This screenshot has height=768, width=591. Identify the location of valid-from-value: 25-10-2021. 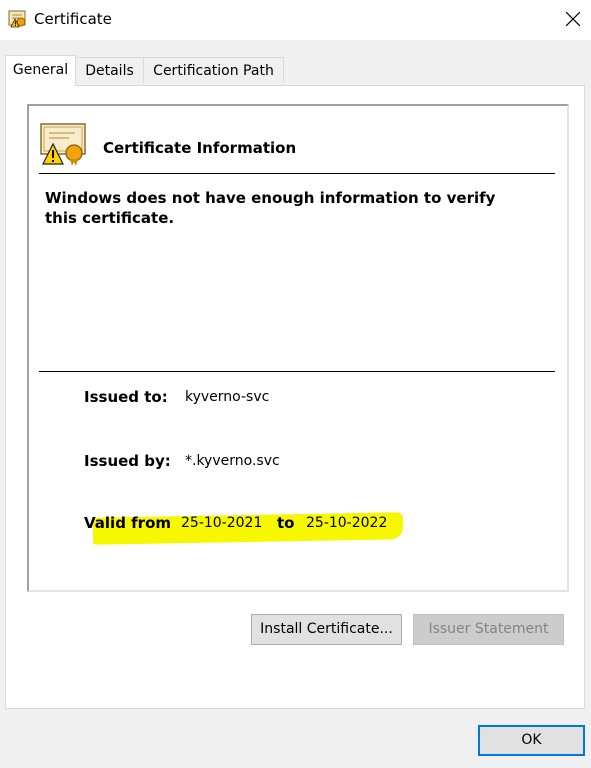
(222, 523).